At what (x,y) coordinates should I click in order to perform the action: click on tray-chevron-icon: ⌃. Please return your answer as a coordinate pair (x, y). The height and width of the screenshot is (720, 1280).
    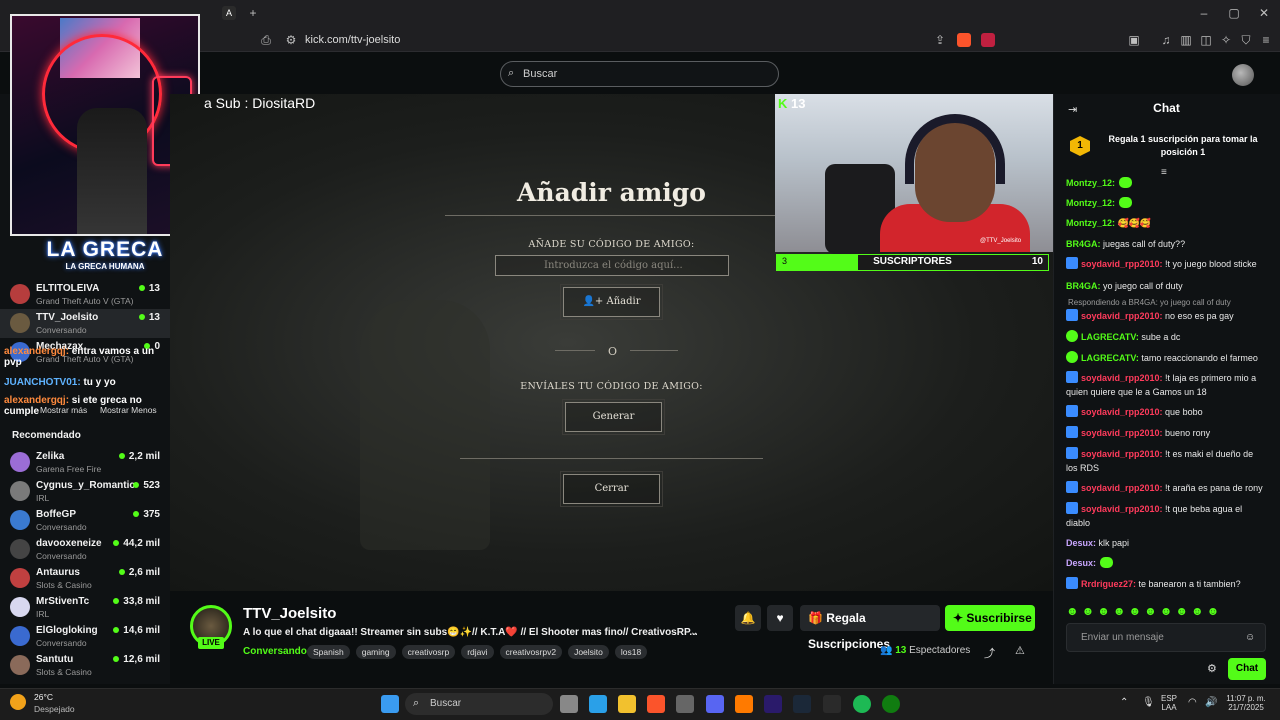
    Looking at the image, I should click on (1124, 702).